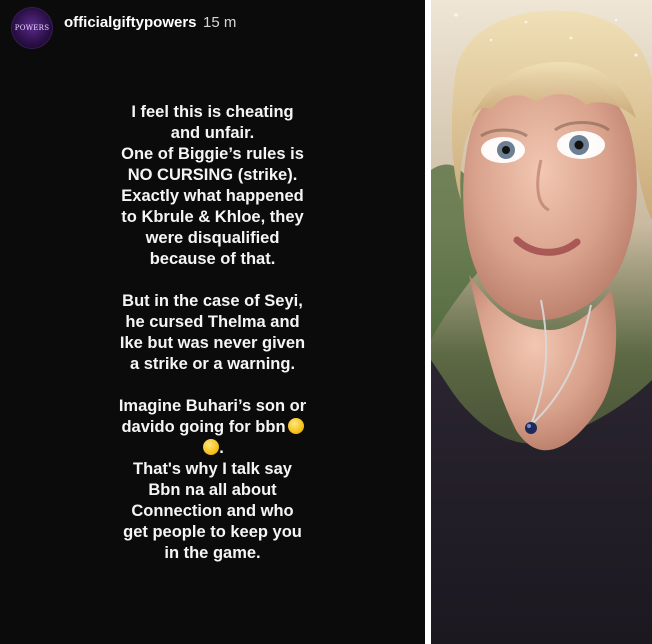  What do you see at coordinates (212, 301) in the screenshot?
I see `story-line: But in the case of Seyi,` at bounding box center [212, 301].